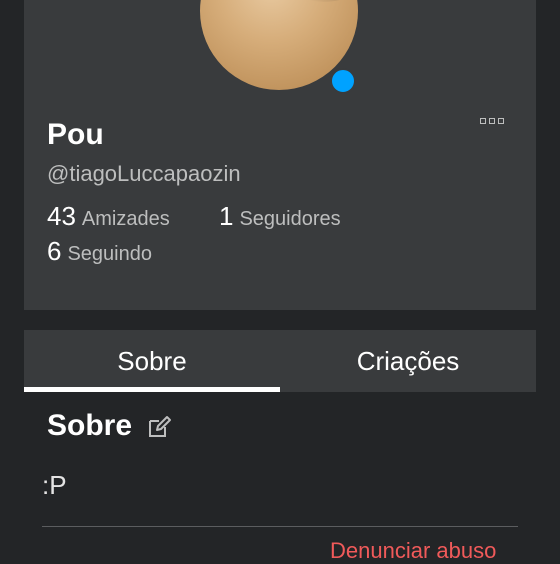 This screenshot has width=560, height=564. I want to click on friends-label: Amizades, so click(125, 219).